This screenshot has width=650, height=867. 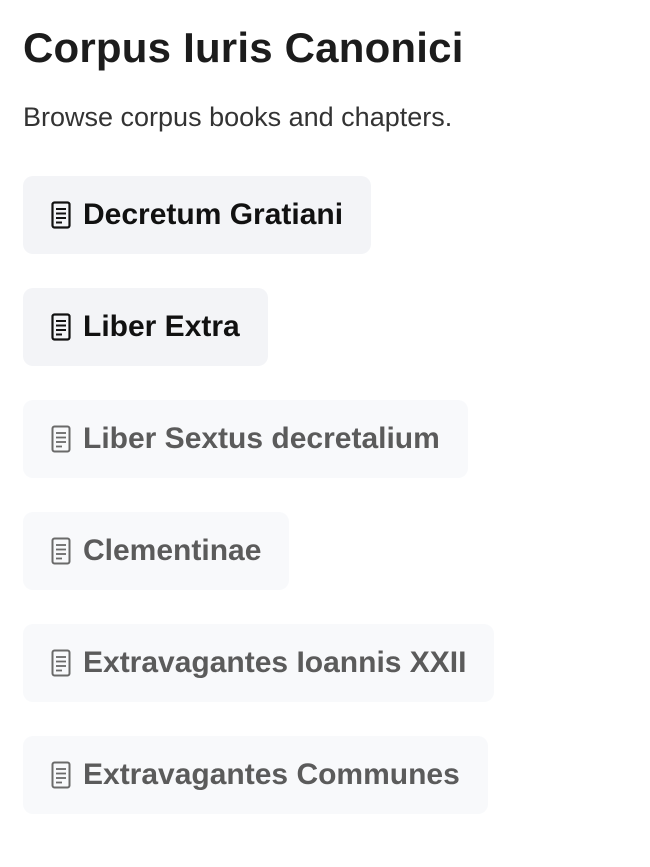 I want to click on book-button-liber-sextus: Liber Sextus decretalium, so click(x=245, y=439).